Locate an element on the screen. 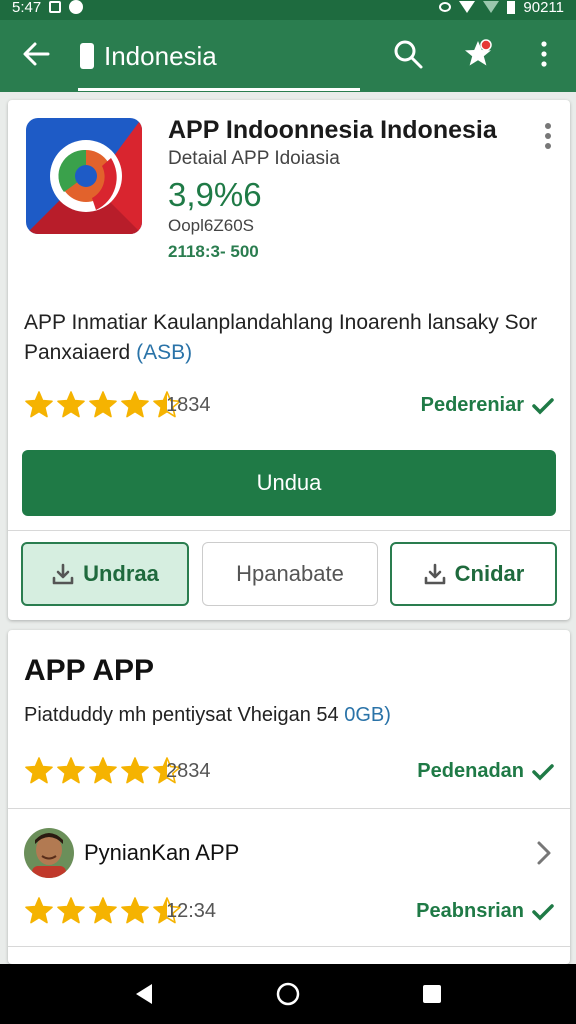  app-bar-title: Indonesia is located at coordinates (160, 55).